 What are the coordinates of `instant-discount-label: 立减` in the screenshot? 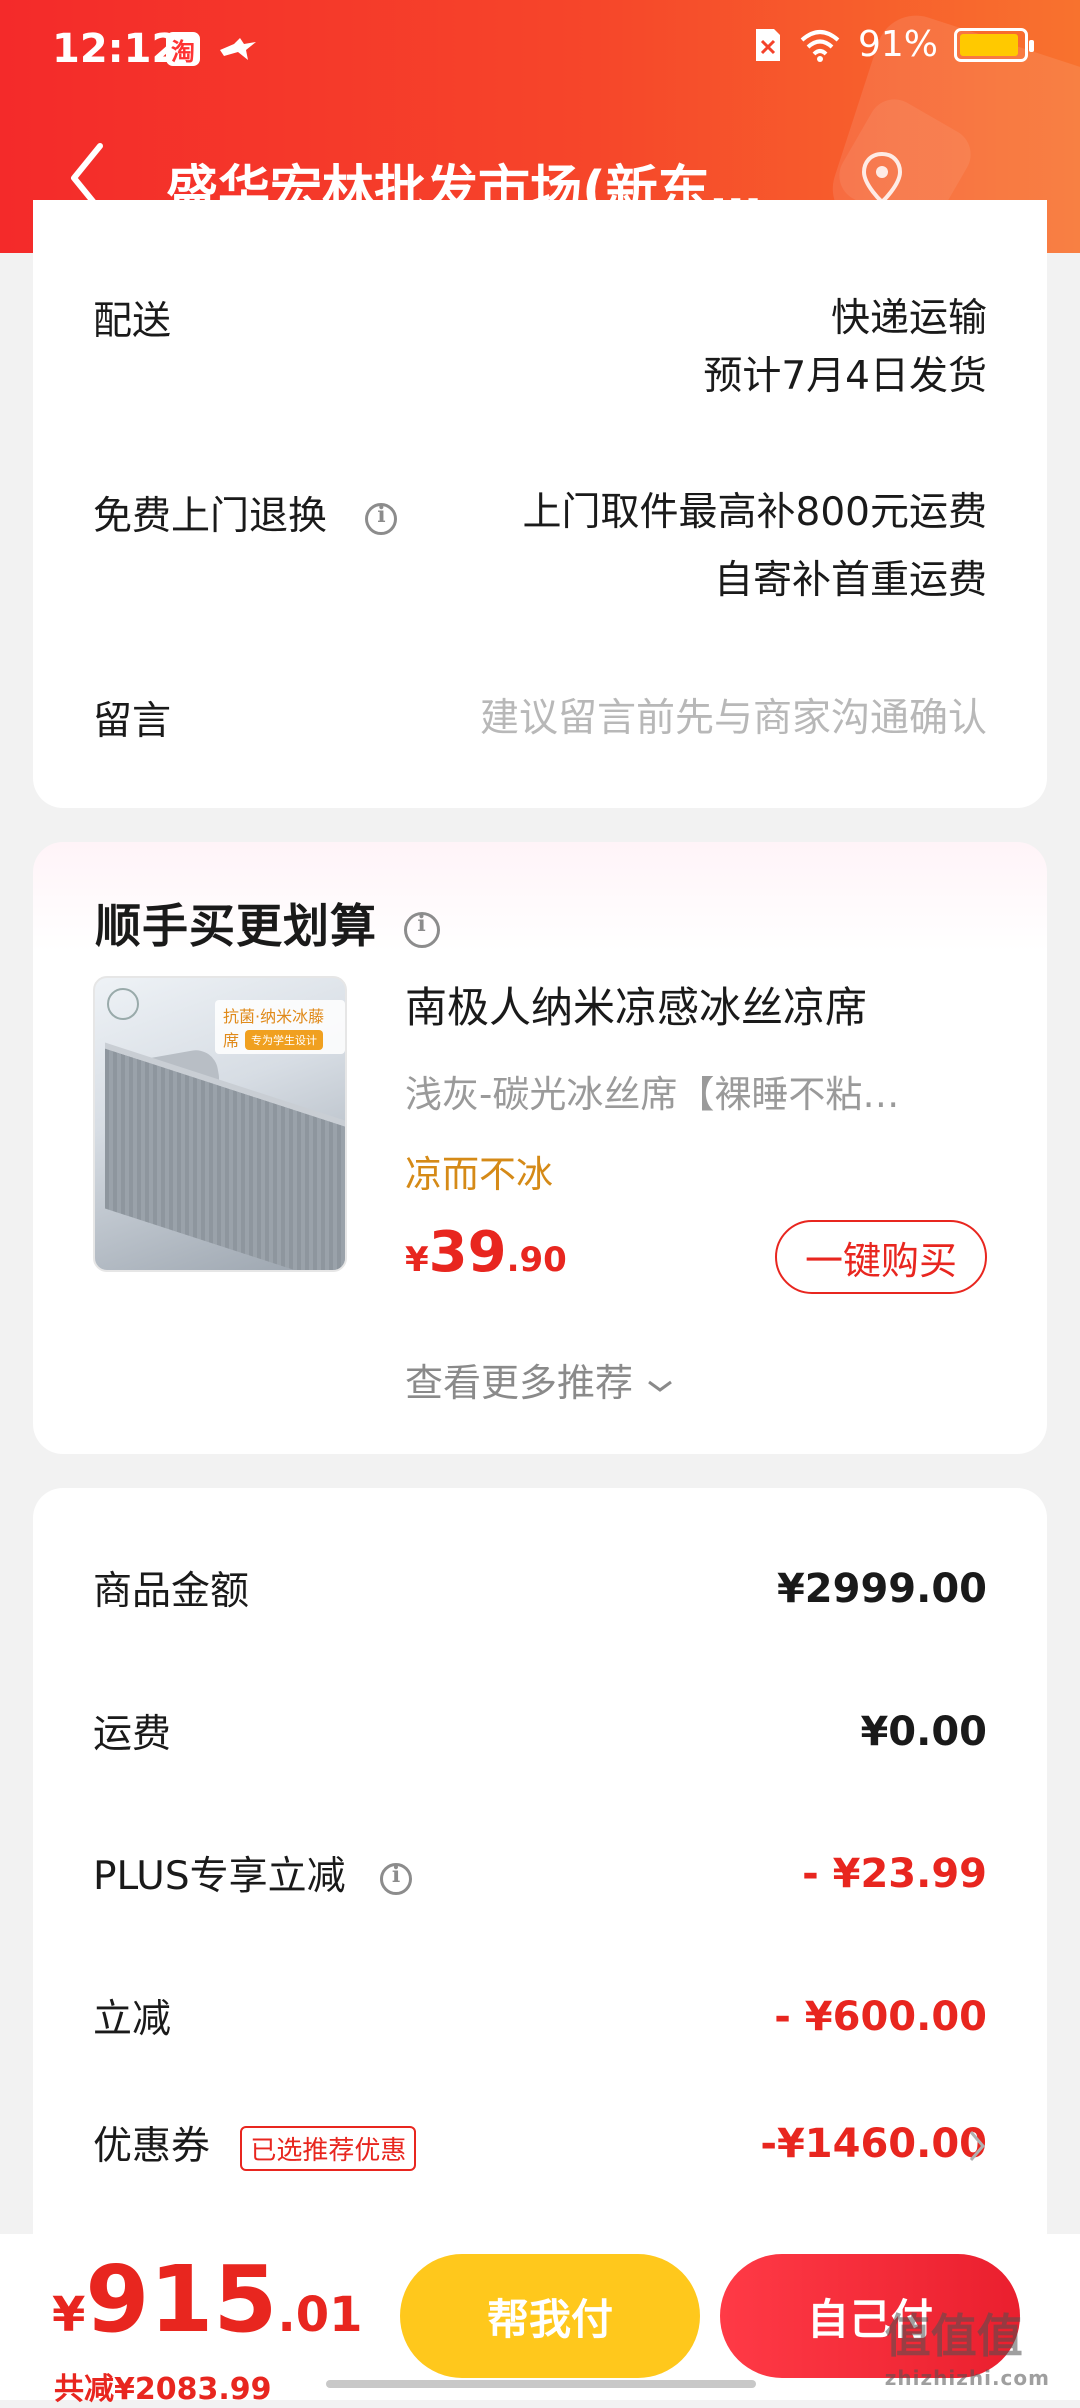 It's located at (132, 2019).